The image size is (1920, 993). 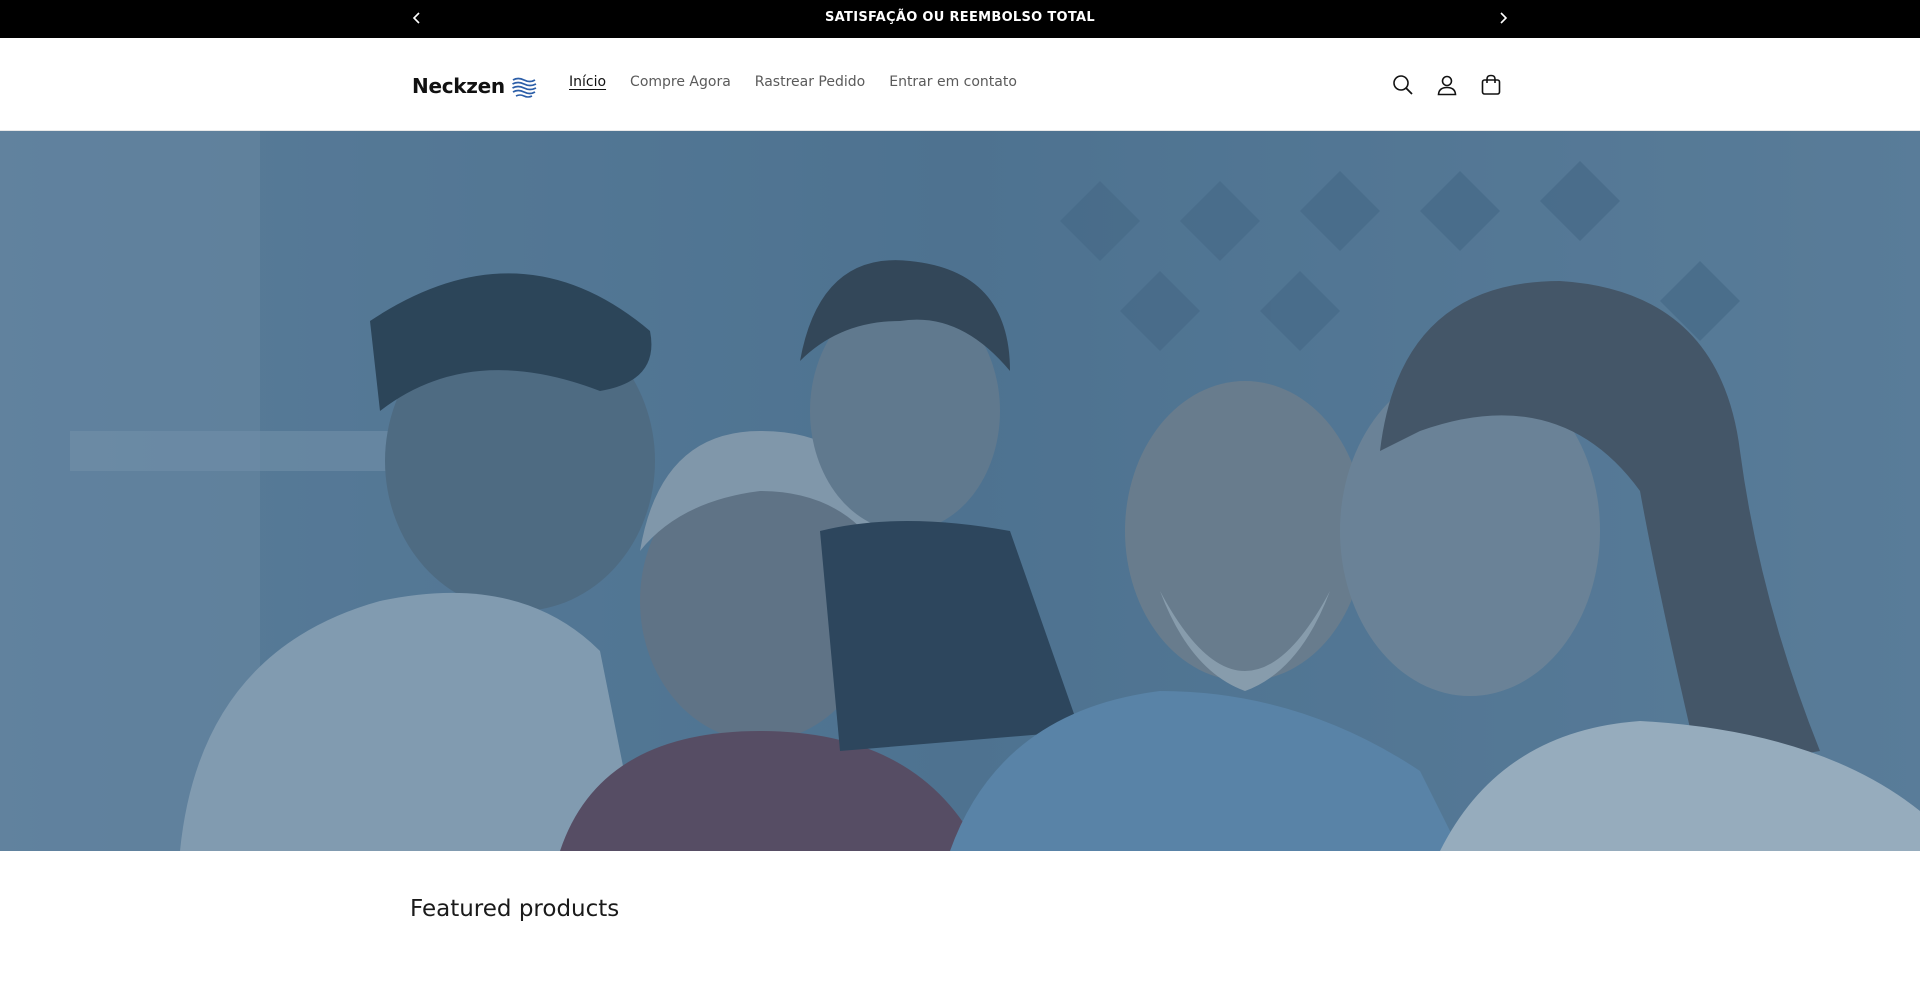 What do you see at coordinates (810, 82) in the screenshot?
I see `nav-item-rastrear-pedido: Rastrear Pedido` at bounding box center [810, 82].